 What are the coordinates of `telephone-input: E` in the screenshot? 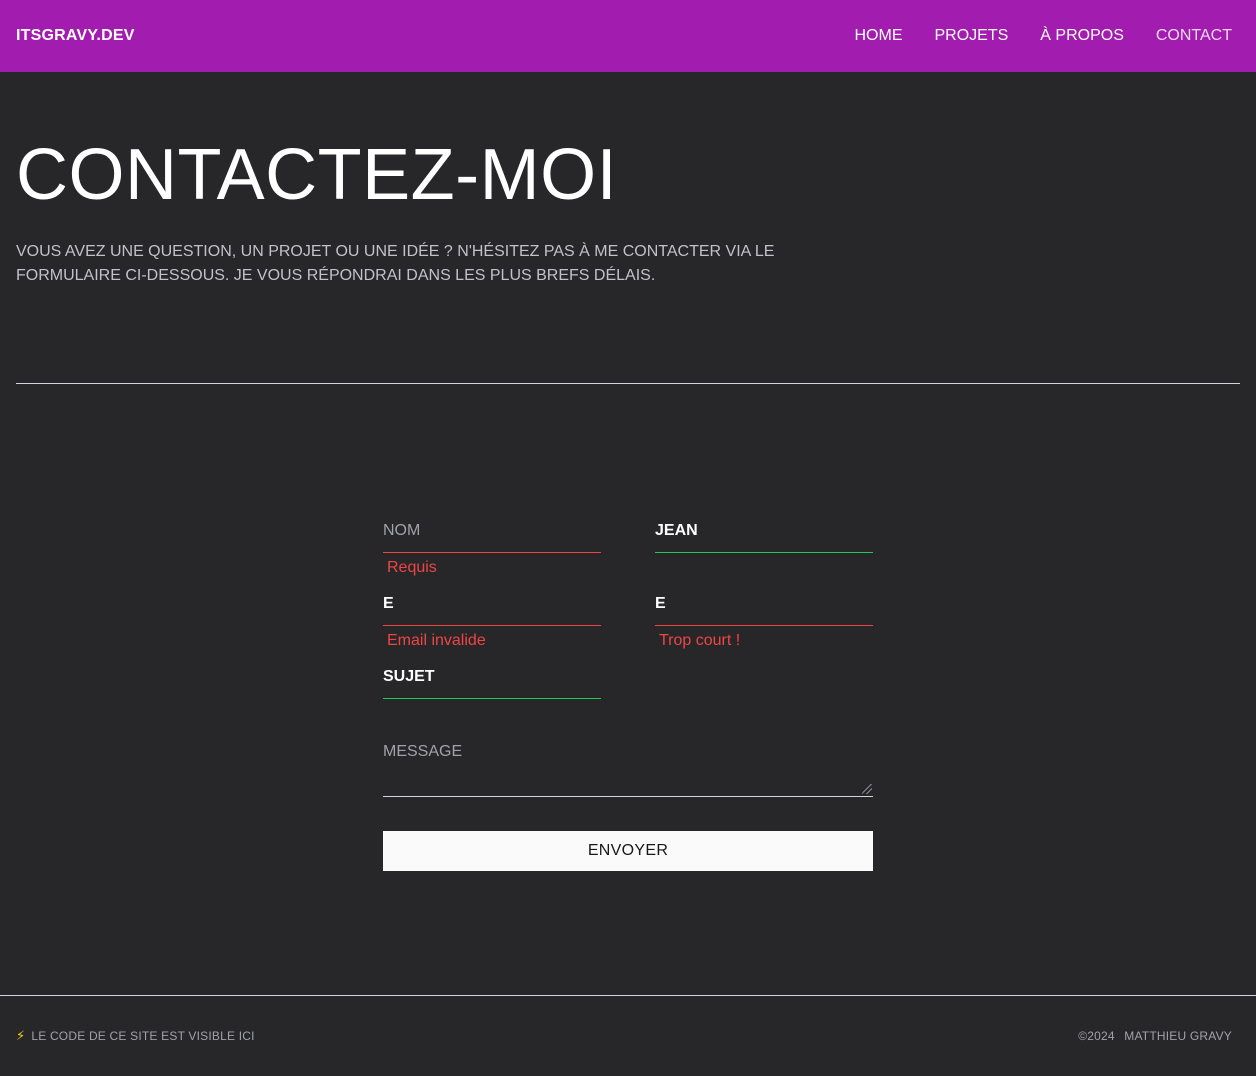 It's located at (764, 607).